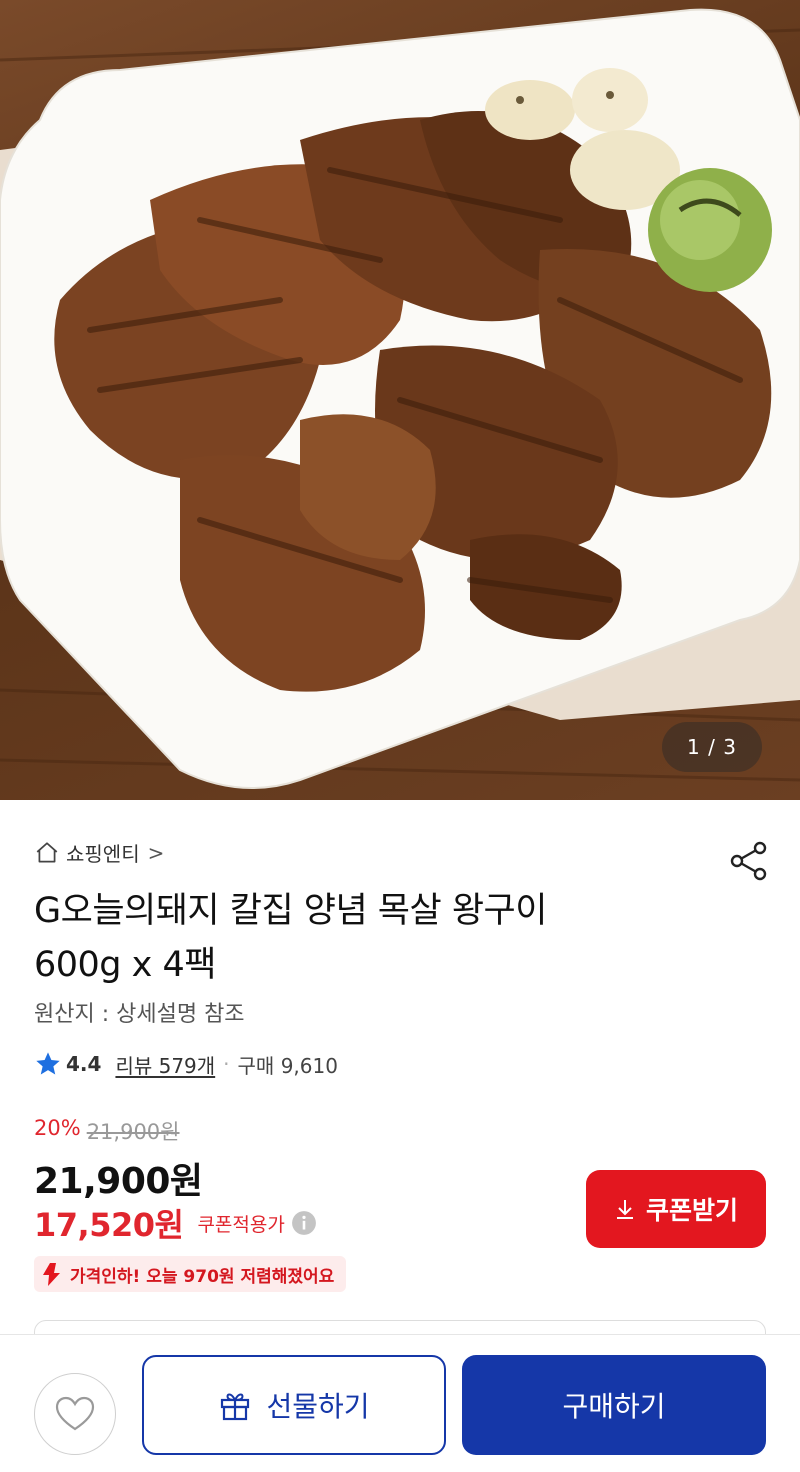 Image resolution: width=800 pixels, height=1472 pixels. I want to click on purchase-count: 구매 9,610, so click(287, 1065).